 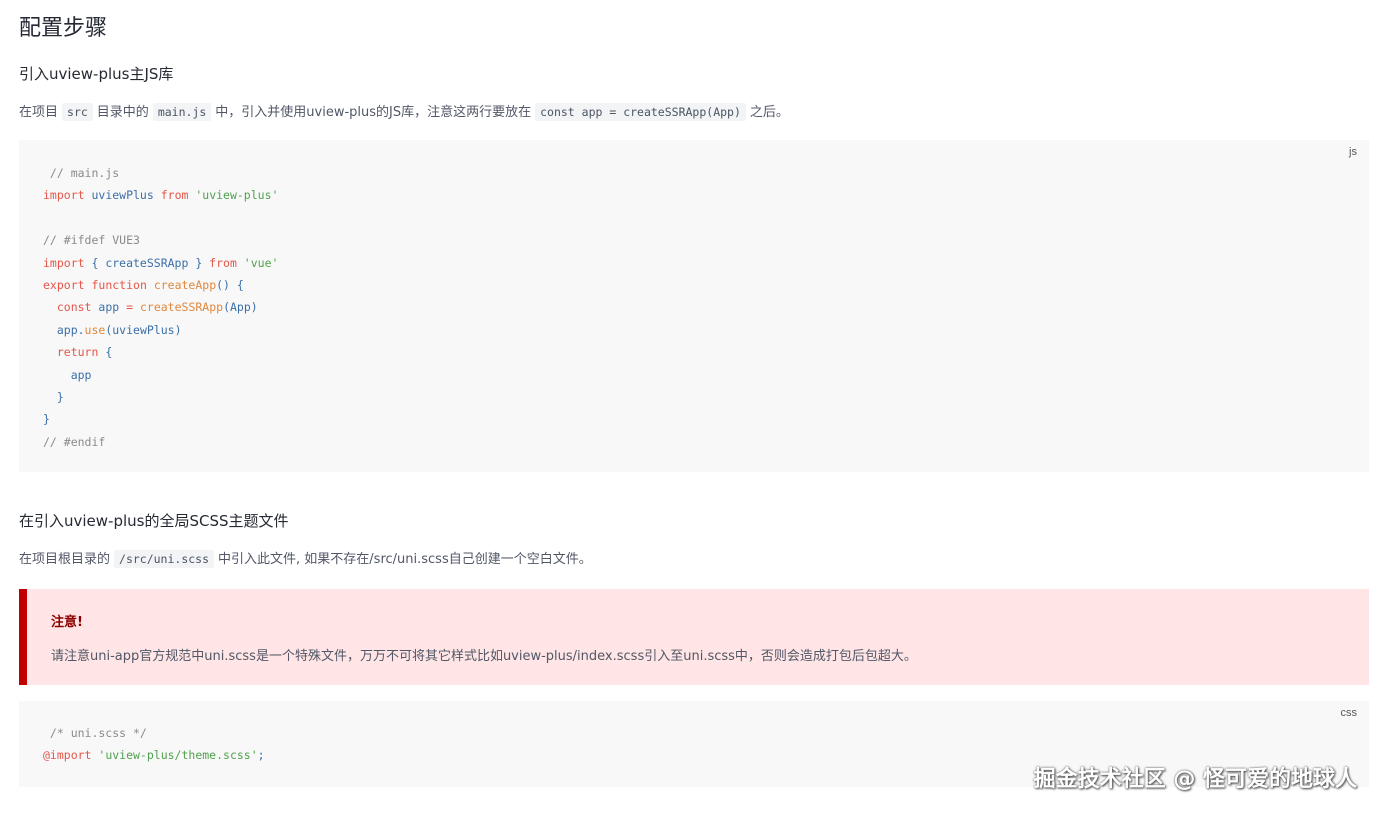 What do you see at coordinates (261, 755) in the screenshot?
I see `code-token: ;` at bounding box center [261, 755].